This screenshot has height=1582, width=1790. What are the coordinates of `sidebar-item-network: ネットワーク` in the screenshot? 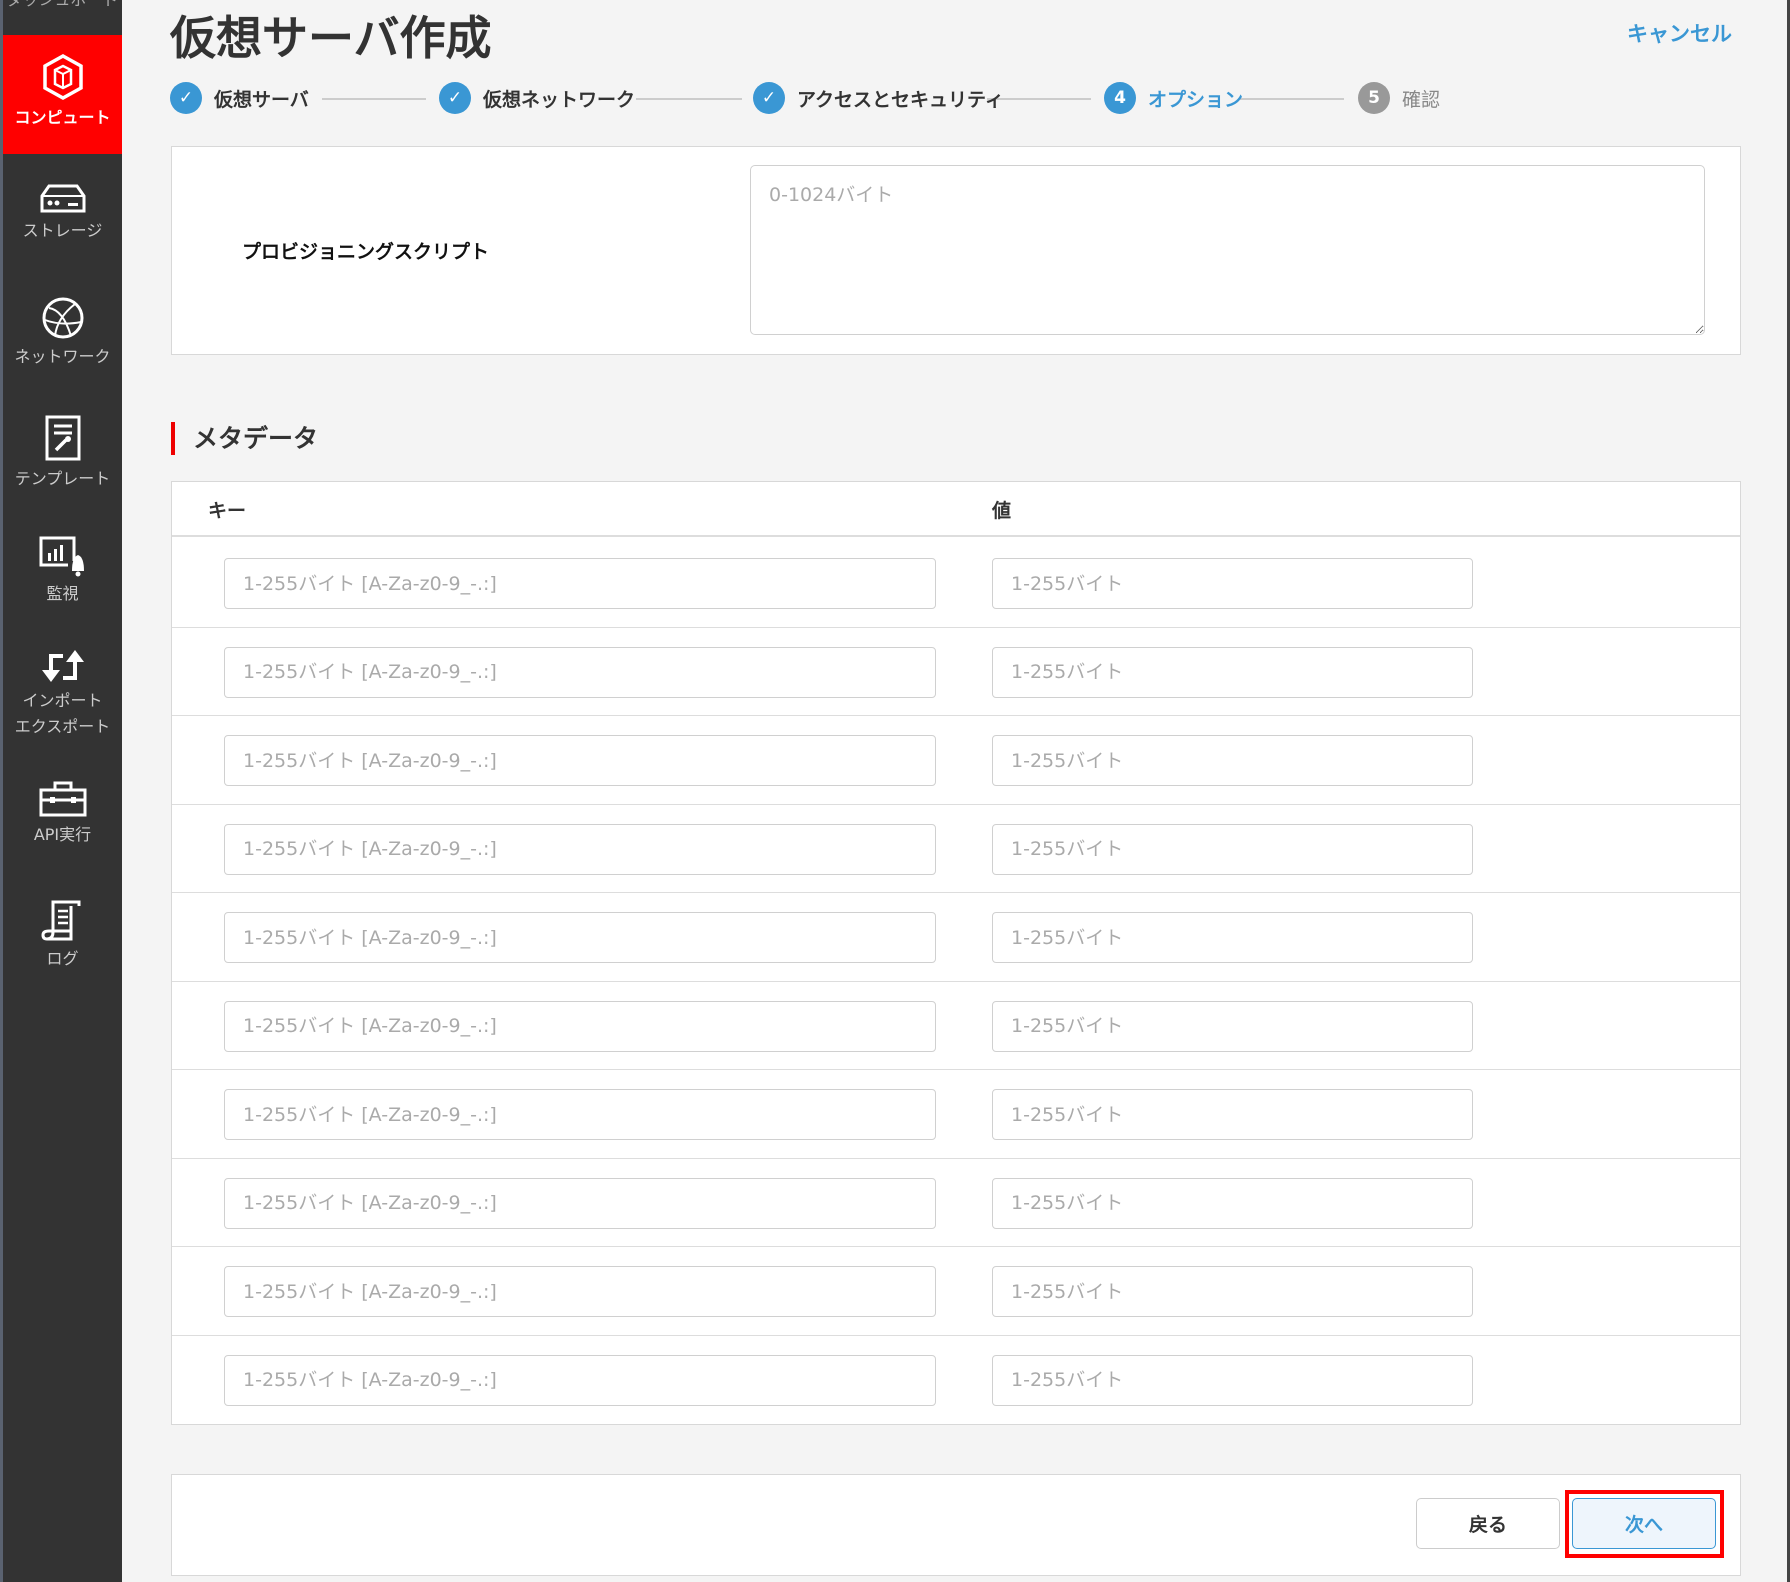 It's located at (62, 333).